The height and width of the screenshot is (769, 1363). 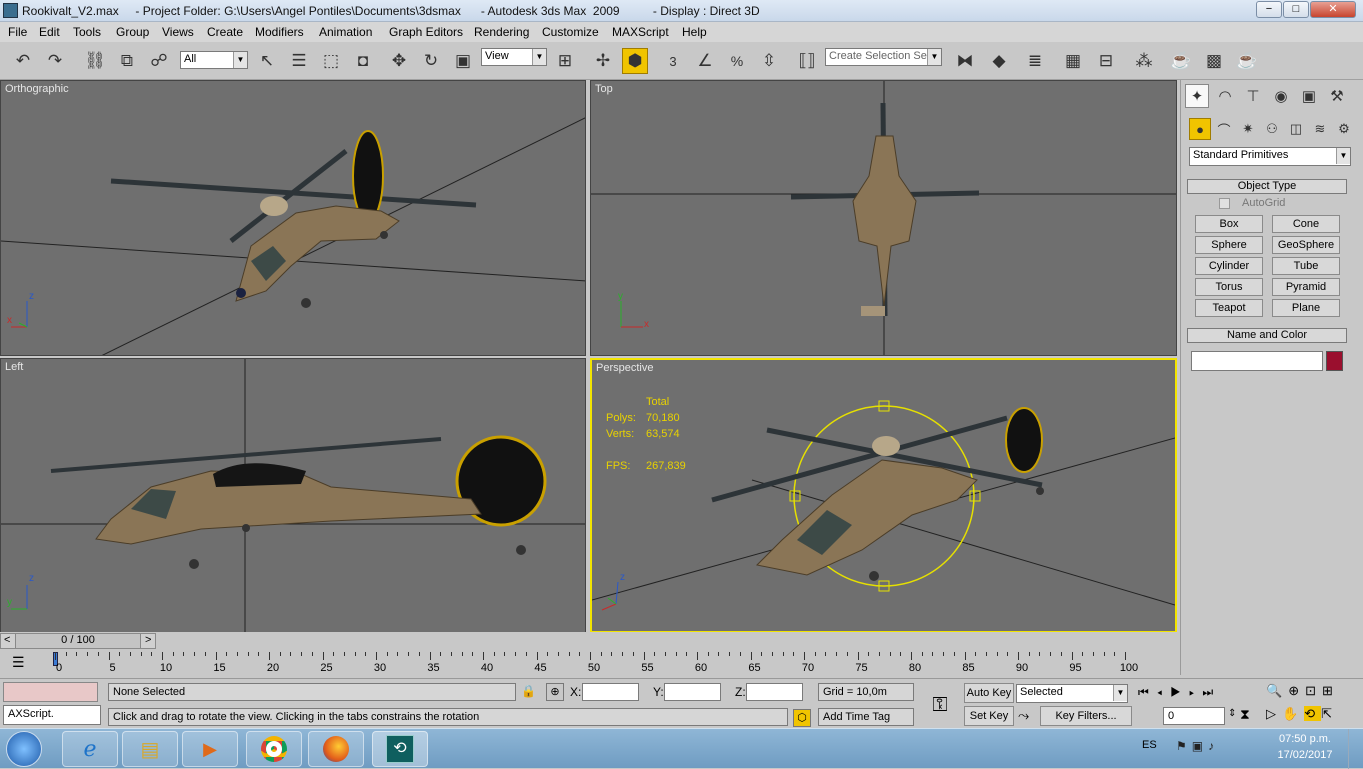 I want to click on named-selection-icon: ⟦⟧, so click(x=807, y=61).